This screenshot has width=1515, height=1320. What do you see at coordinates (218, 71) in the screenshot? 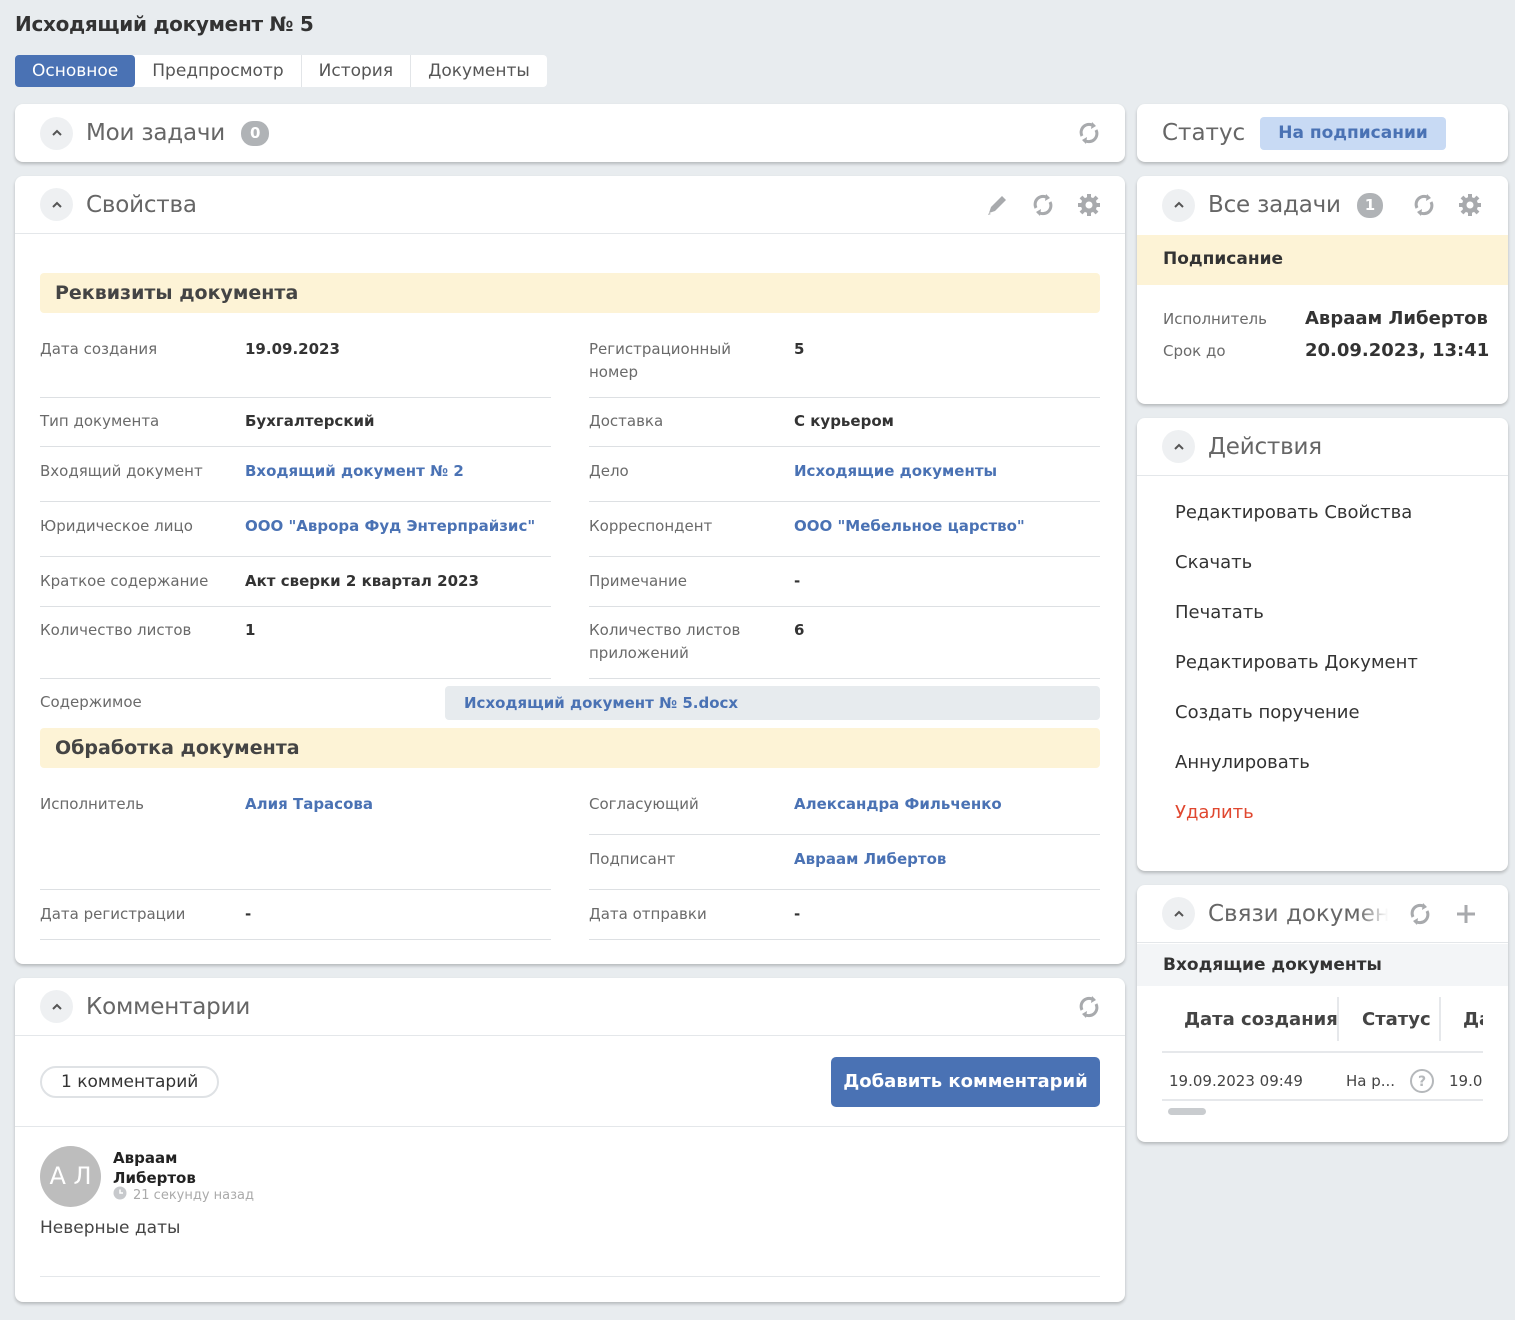
I see `tab-preview: Предпросмотр` at bounding box center [218, 71].